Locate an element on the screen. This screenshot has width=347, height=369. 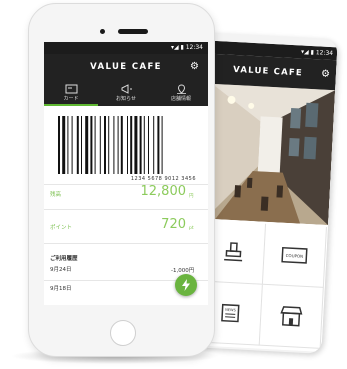
coupon-tile: COUPON is located at coordinates (294, 255).